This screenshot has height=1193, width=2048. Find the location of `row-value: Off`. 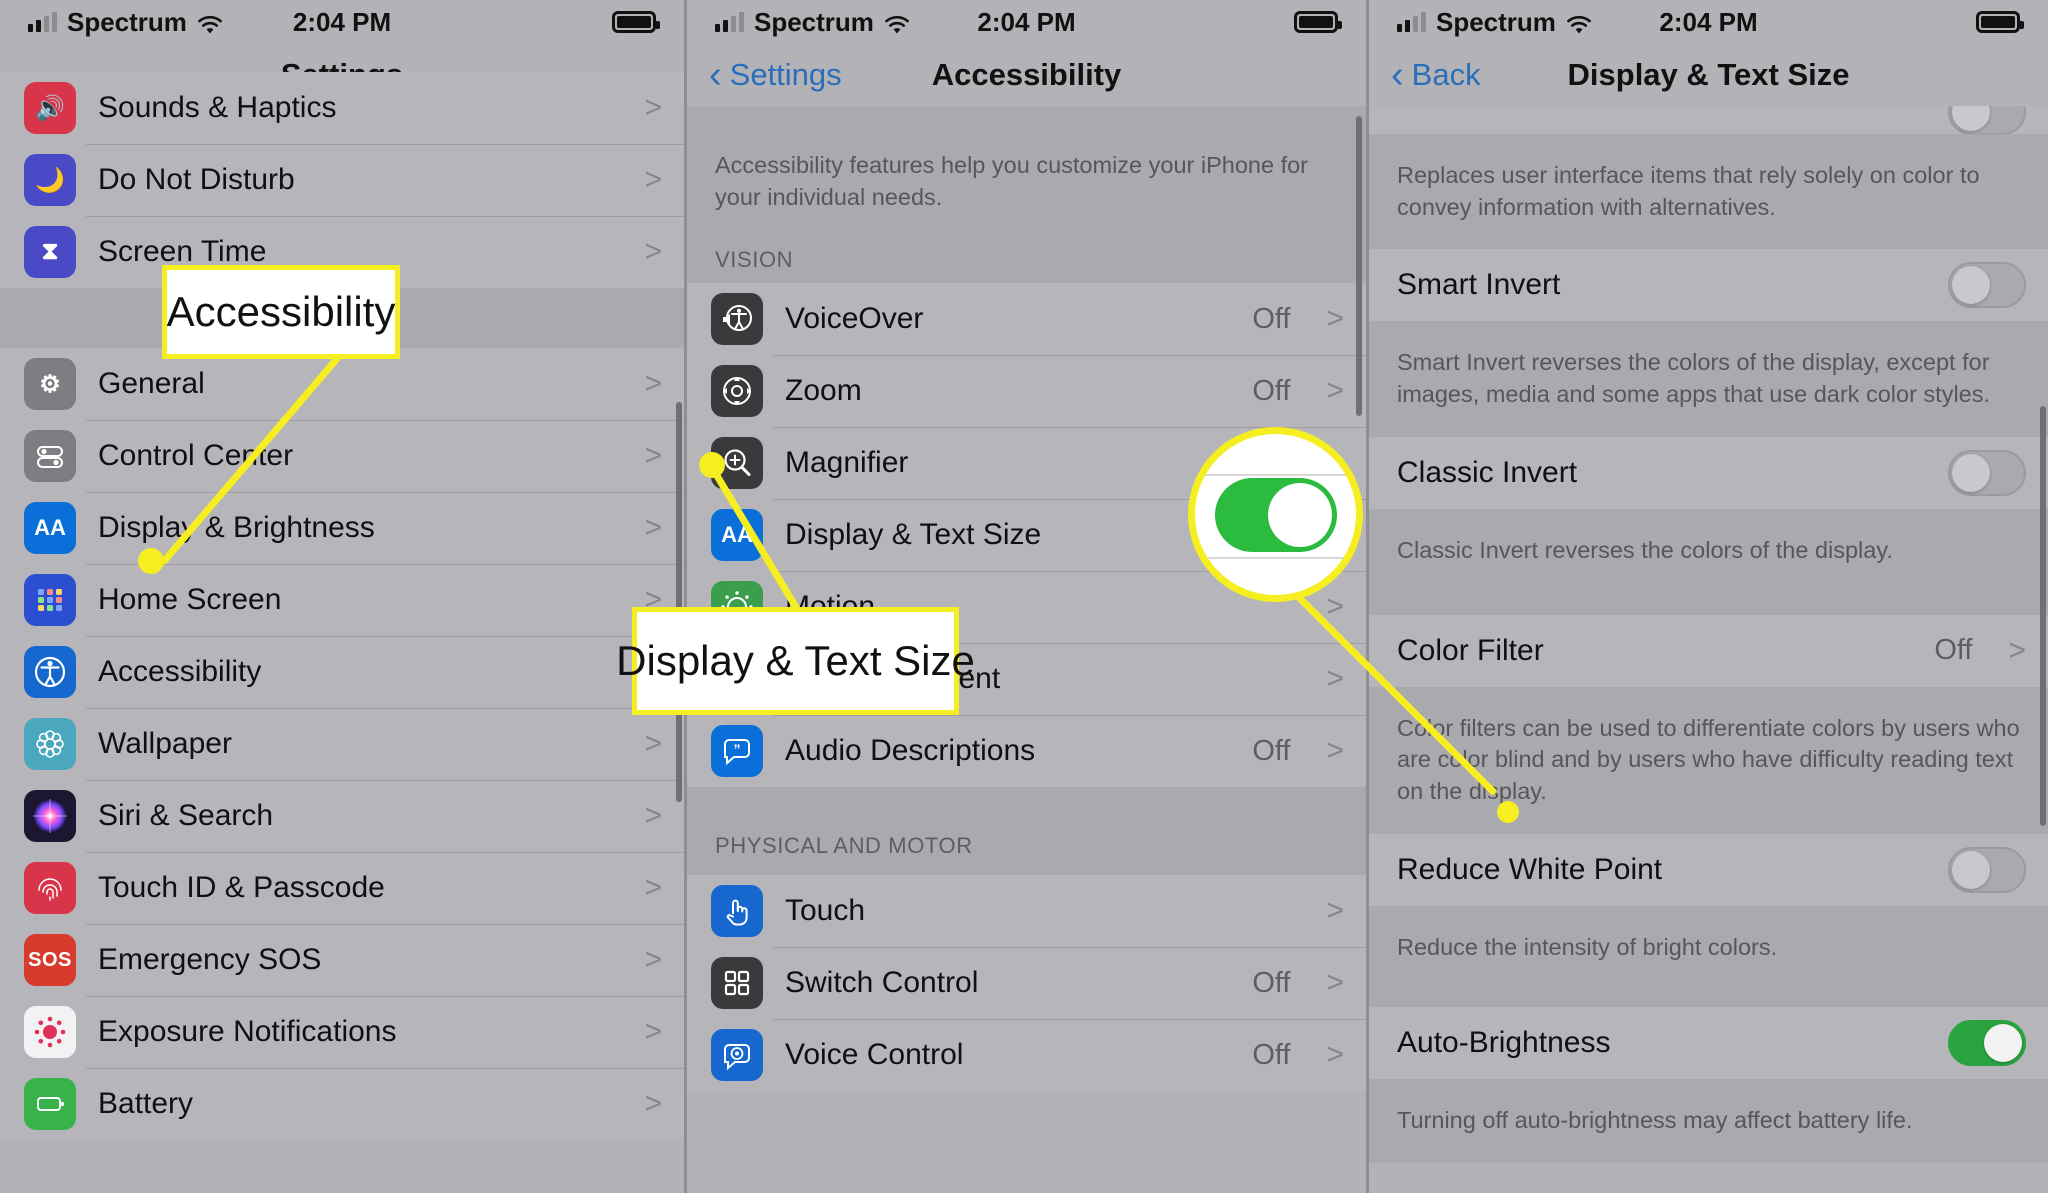

row-value: Off is located at coordinates (1953, 650).